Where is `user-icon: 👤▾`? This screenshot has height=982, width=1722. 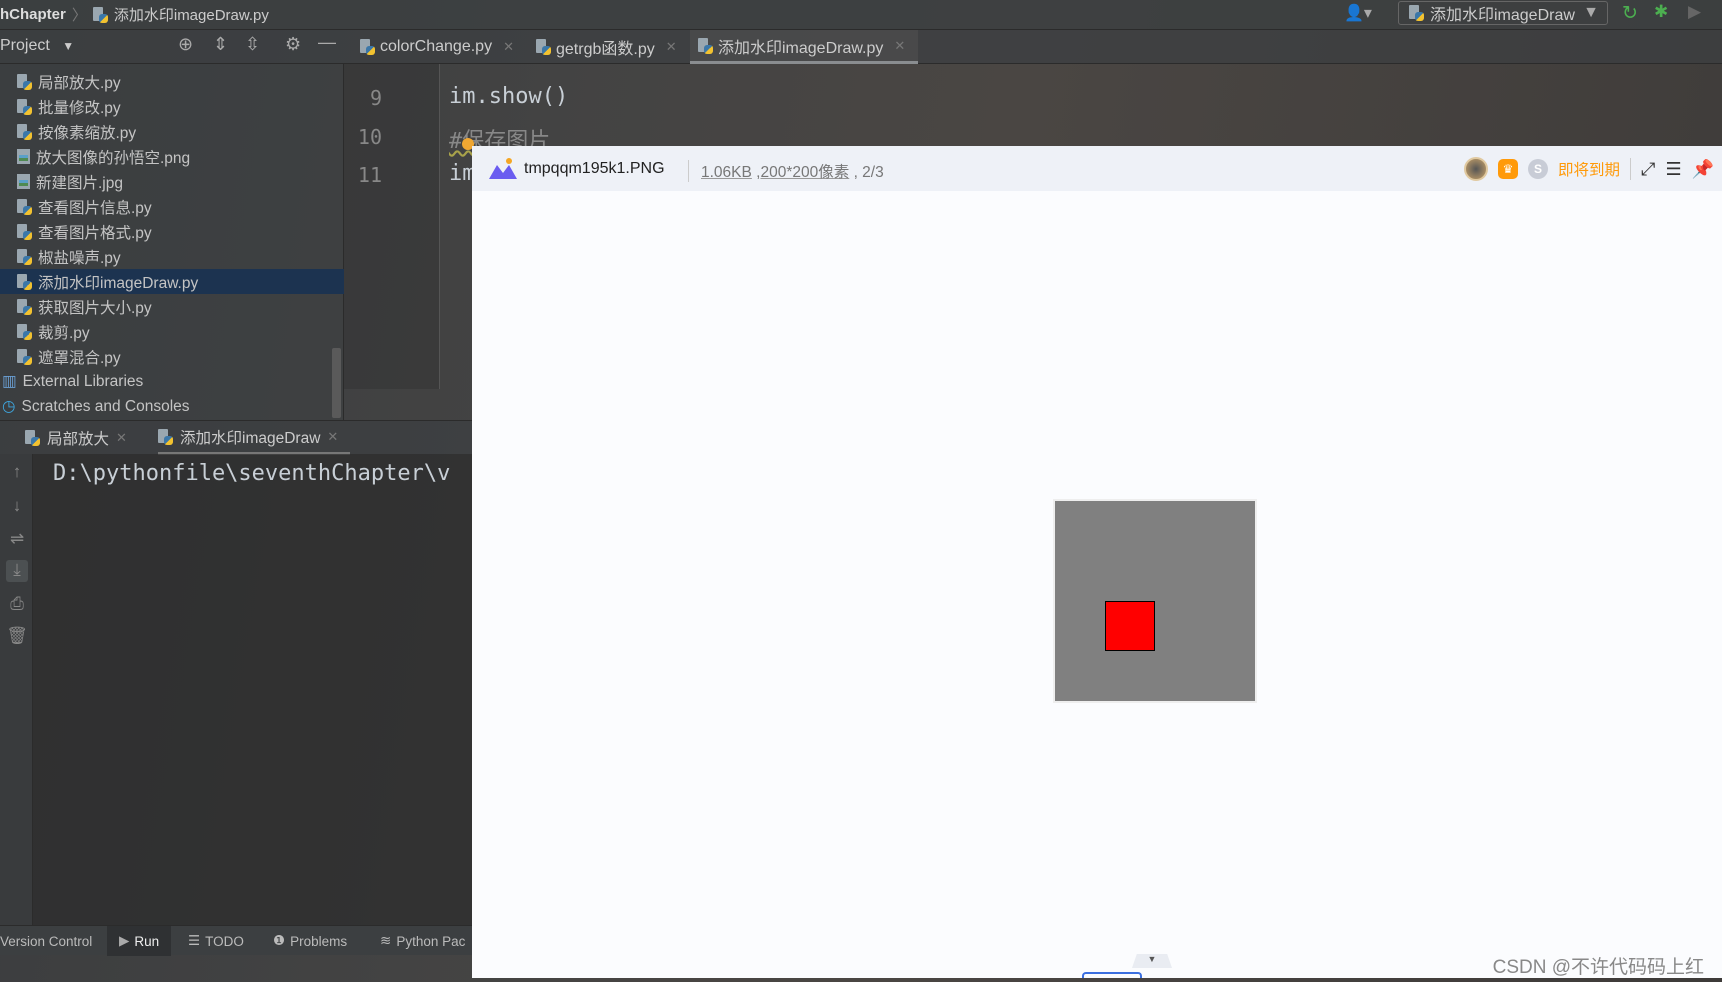 user-icon: 👤▾ is located at coordinates (1358, 13).